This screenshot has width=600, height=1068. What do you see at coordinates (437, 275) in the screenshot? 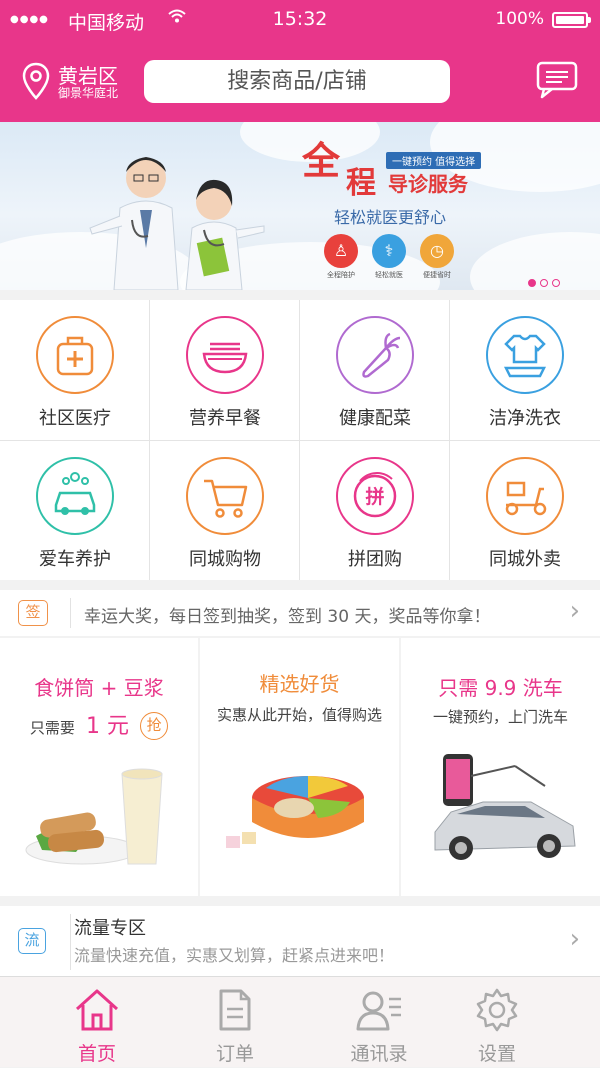
I see `banner-feature-3: 便捷省时` at bounding box center [437, 275].